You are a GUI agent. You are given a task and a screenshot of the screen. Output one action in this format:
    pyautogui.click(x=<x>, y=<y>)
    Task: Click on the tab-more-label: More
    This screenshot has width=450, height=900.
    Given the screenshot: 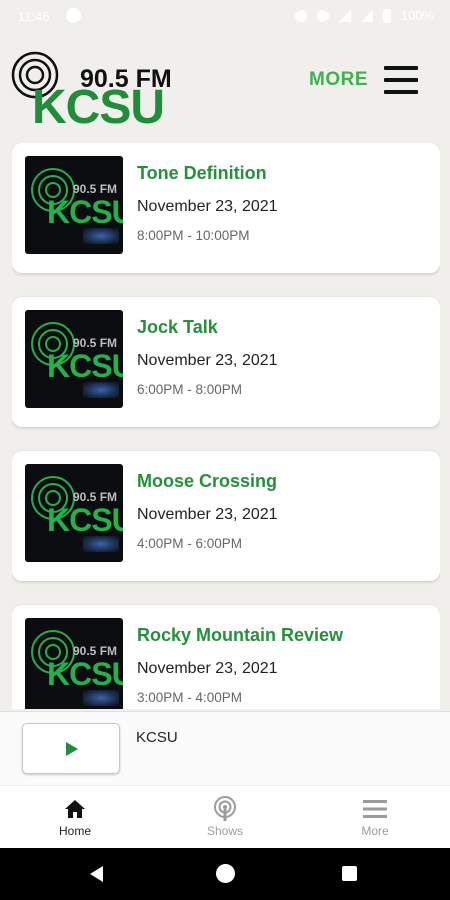 What is the action you would take?
    pyautogui.click(x=375, y=831)
    